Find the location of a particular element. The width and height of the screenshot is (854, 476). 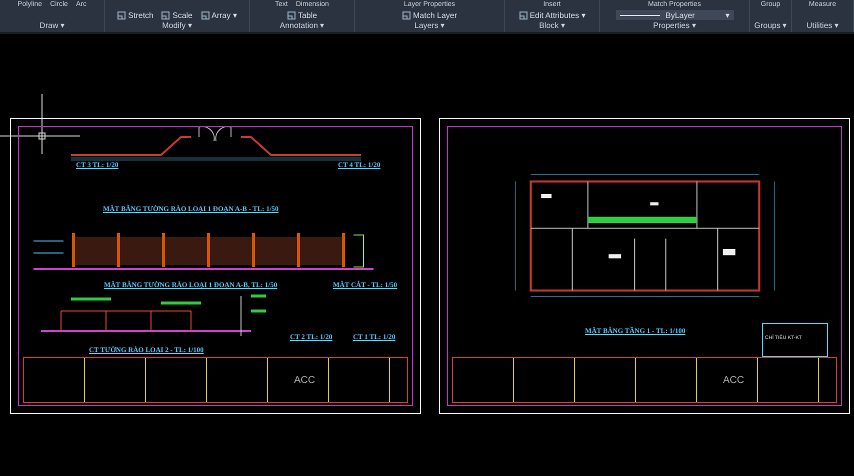

panel-label: Properties ▾ is located at coordinates (674, 26).